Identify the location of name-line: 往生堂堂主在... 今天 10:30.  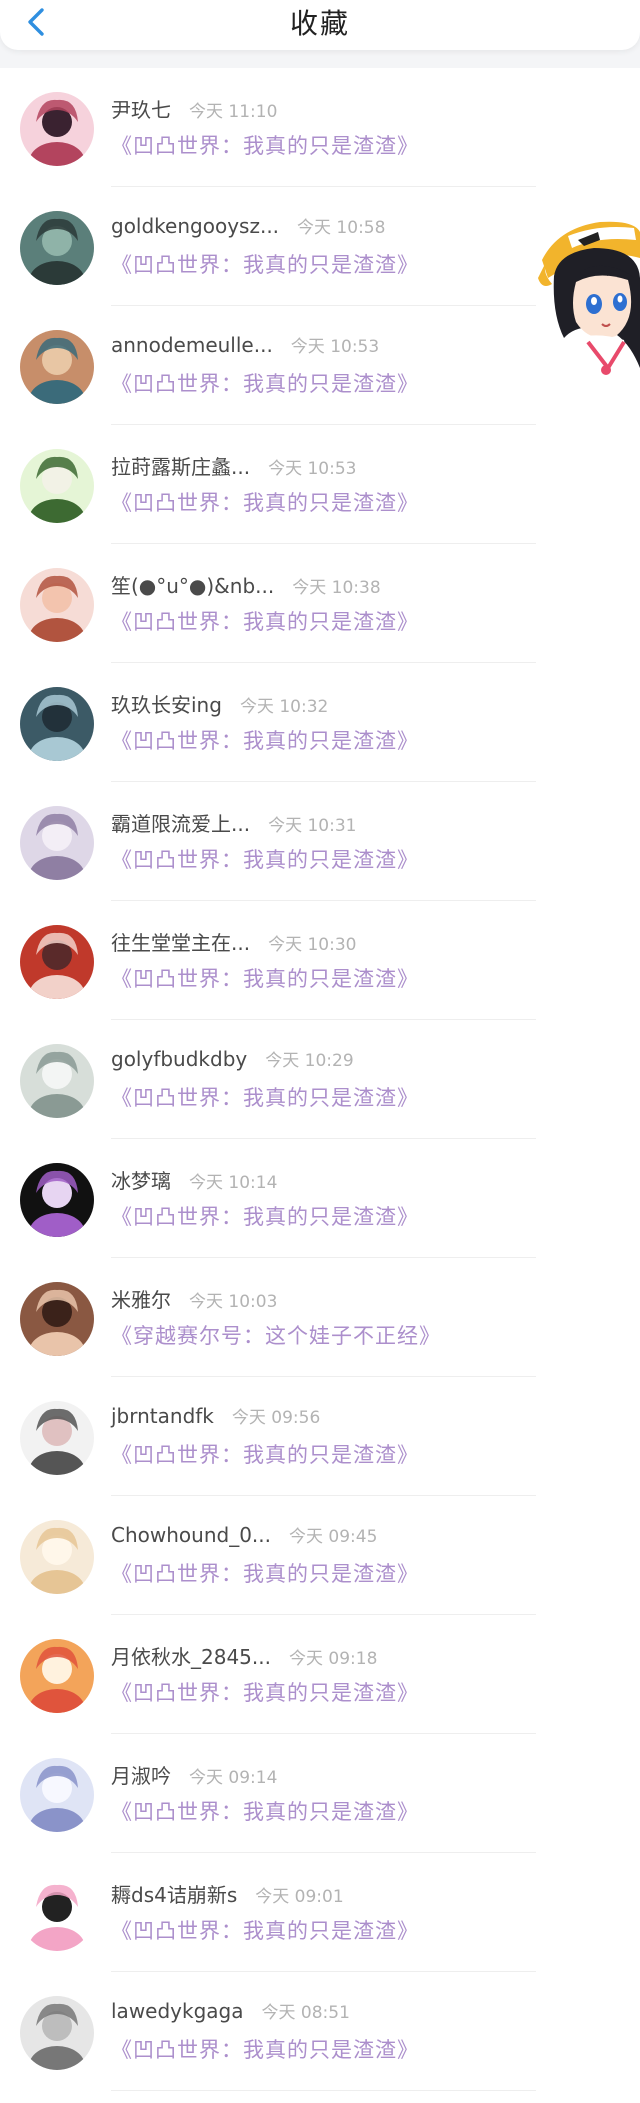
(233, 942).